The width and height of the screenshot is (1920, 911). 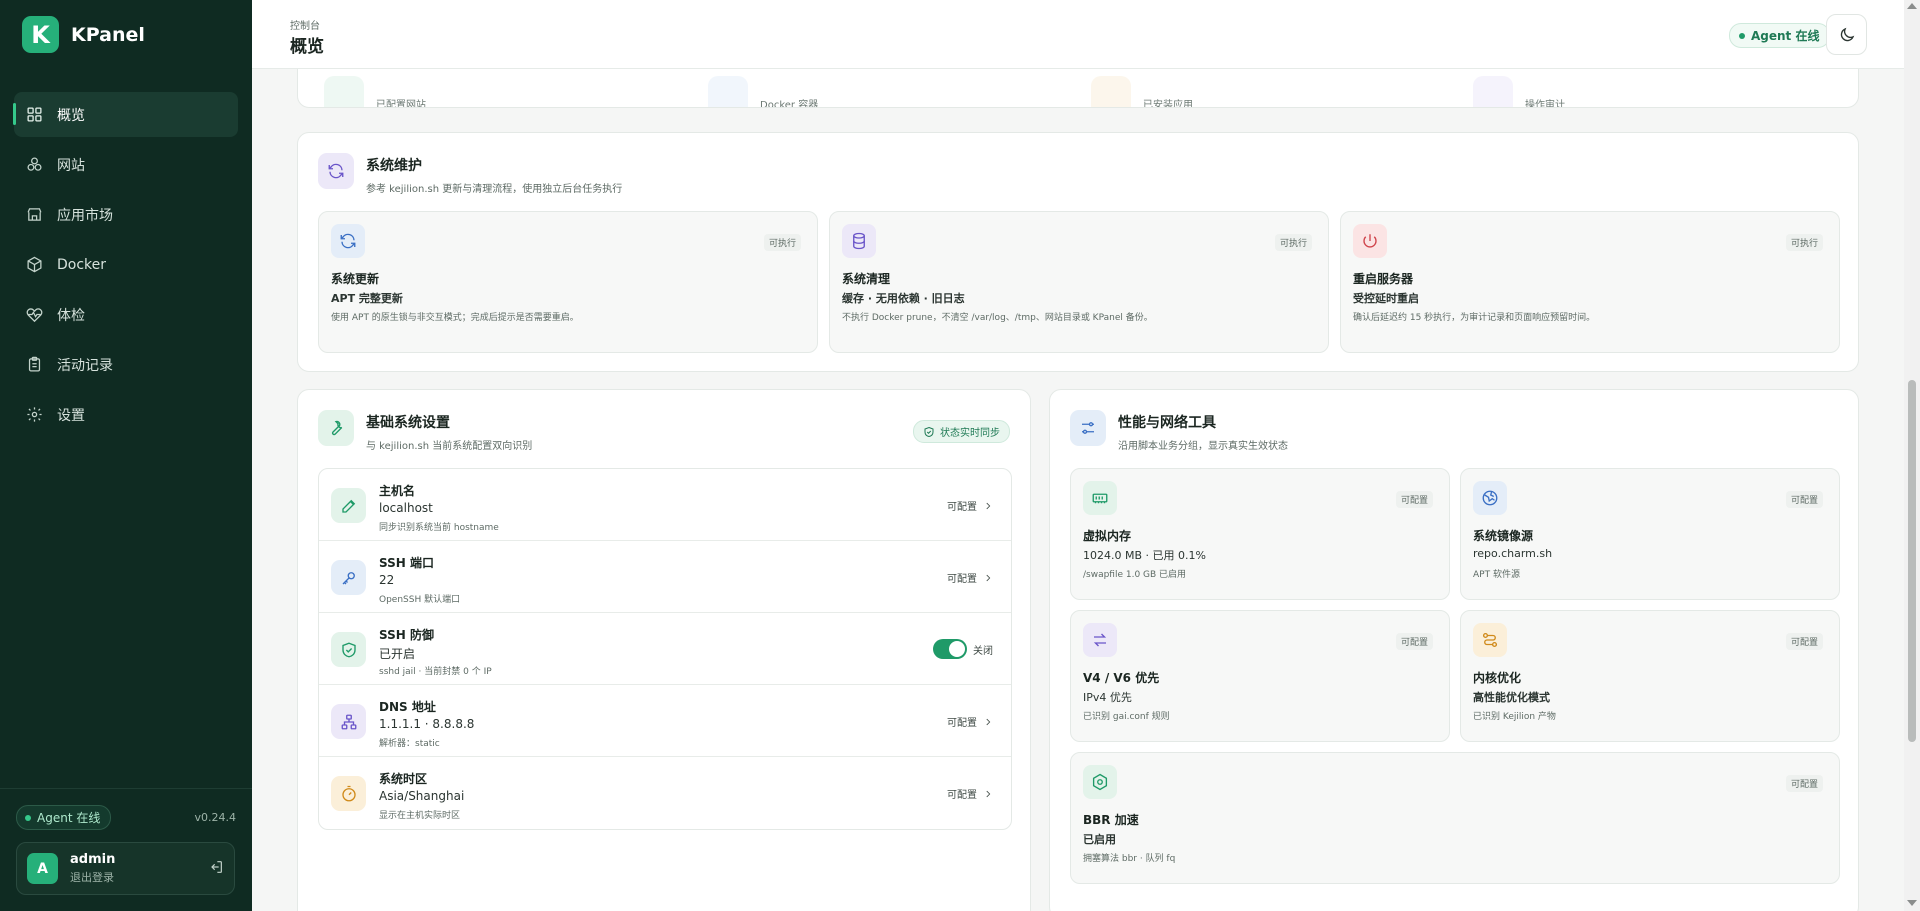 I want to click on setting-label: 系统时区, so click(x=403, y=779).